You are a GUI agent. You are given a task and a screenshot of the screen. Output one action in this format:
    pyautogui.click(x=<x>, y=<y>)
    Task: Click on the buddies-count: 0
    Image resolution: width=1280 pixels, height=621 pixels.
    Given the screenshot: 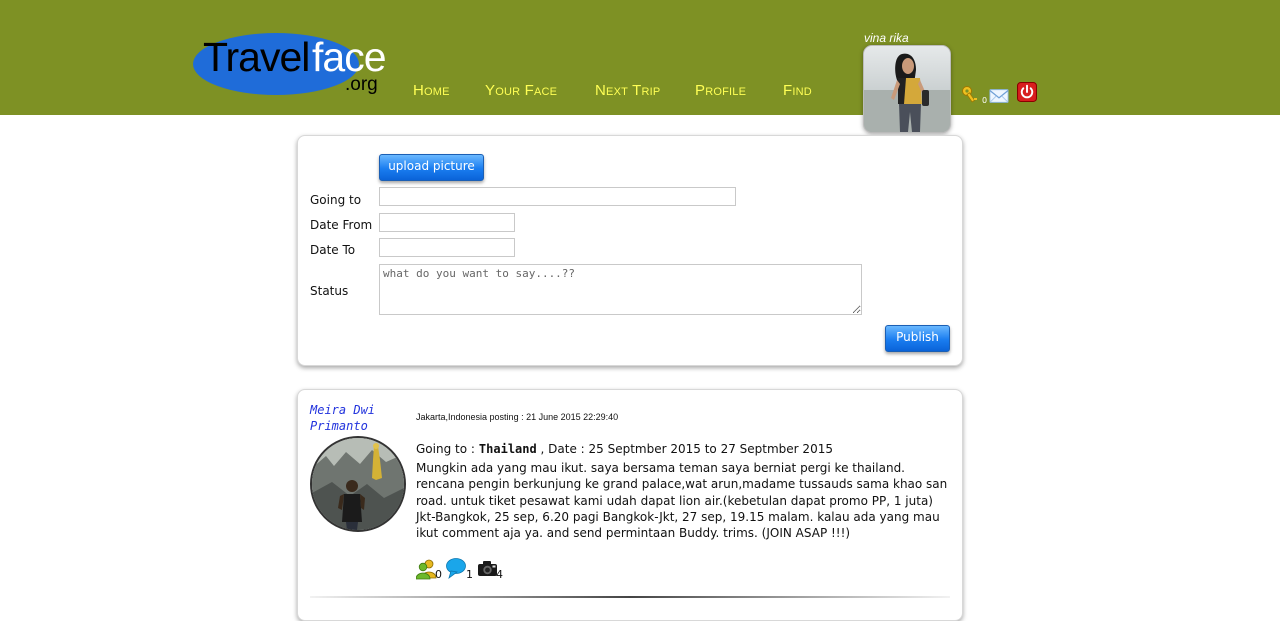 What is the action you would take?
    pyautogui.click(x=438, y=574)
    